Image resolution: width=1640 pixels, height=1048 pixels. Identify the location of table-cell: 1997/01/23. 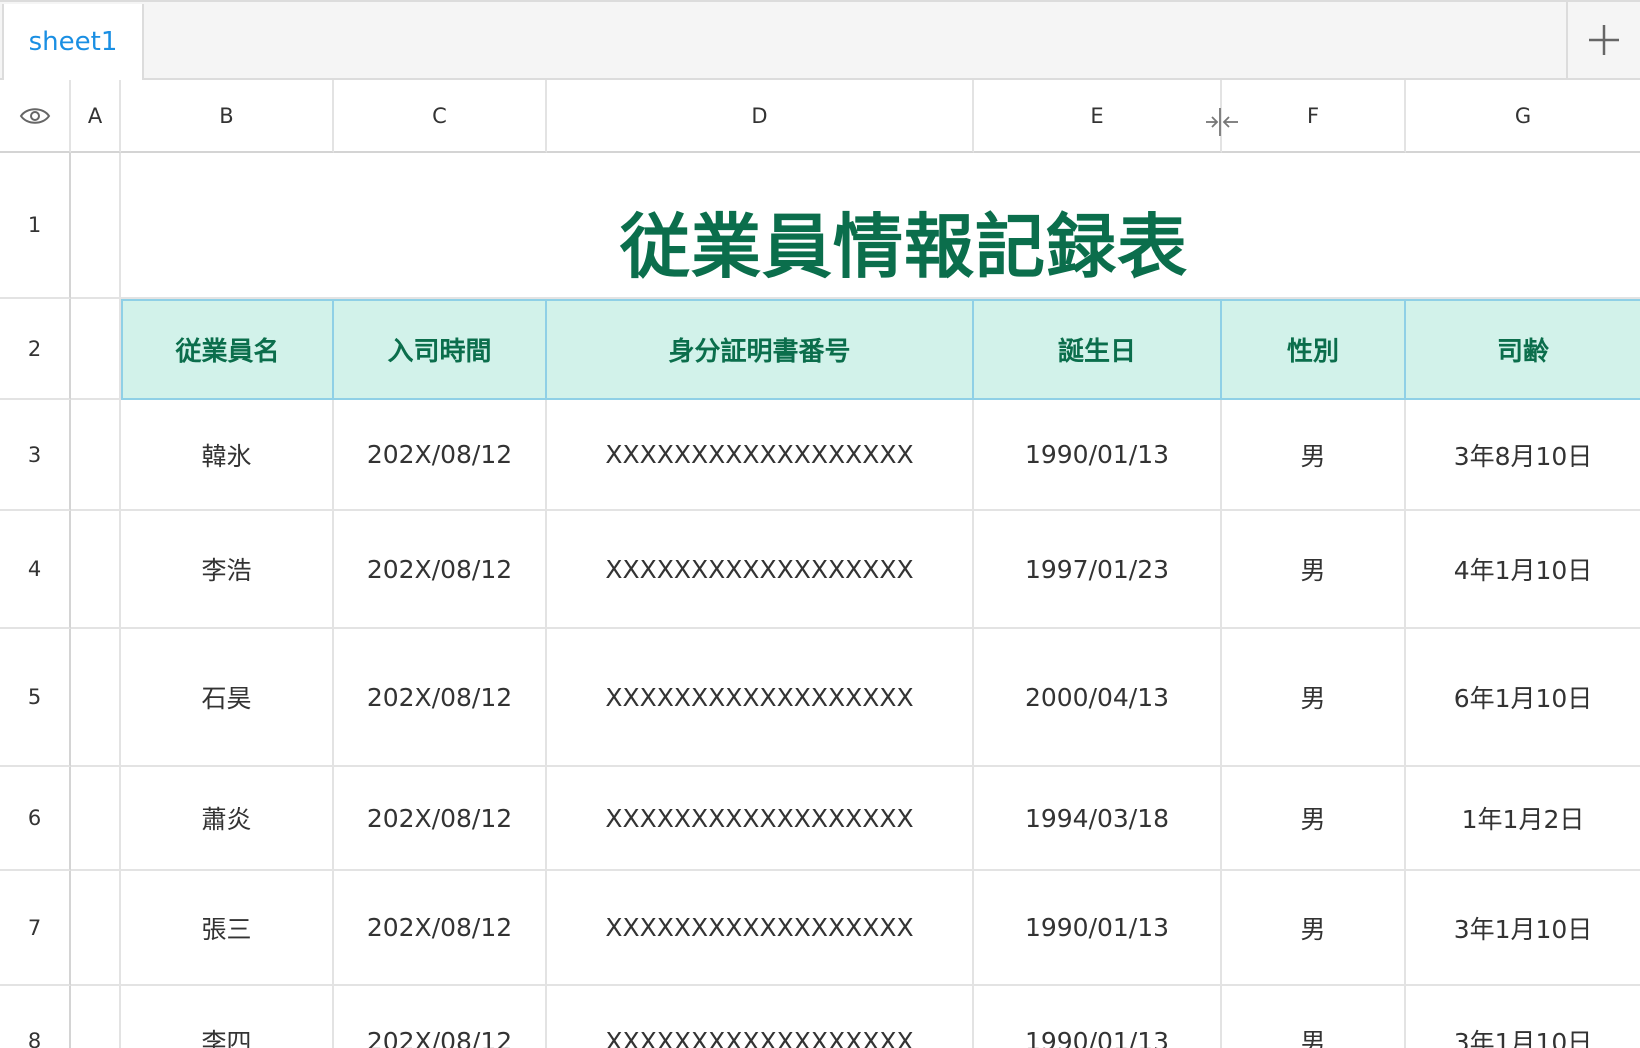
(1098, 570).